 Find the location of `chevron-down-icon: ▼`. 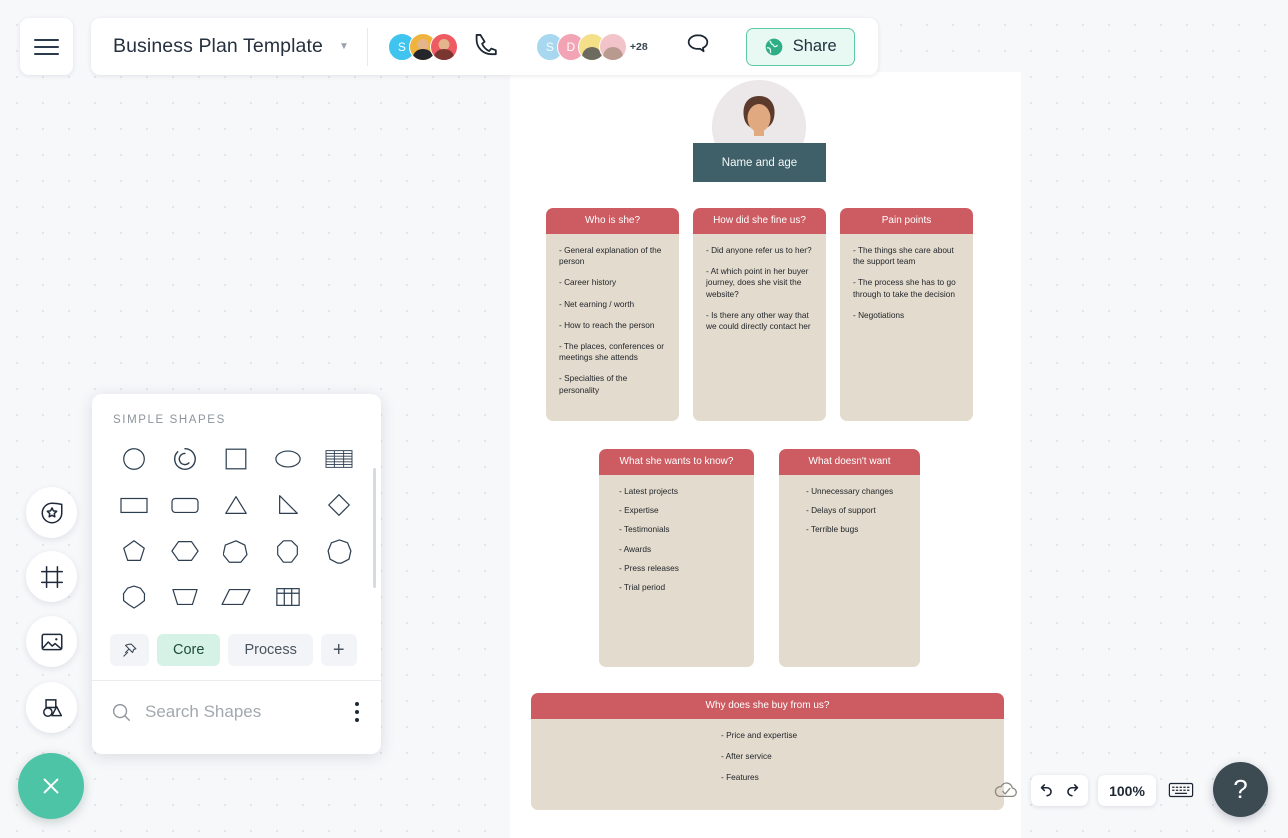

chevron-down-icon: ▼ is located at coordinates (344, 46).